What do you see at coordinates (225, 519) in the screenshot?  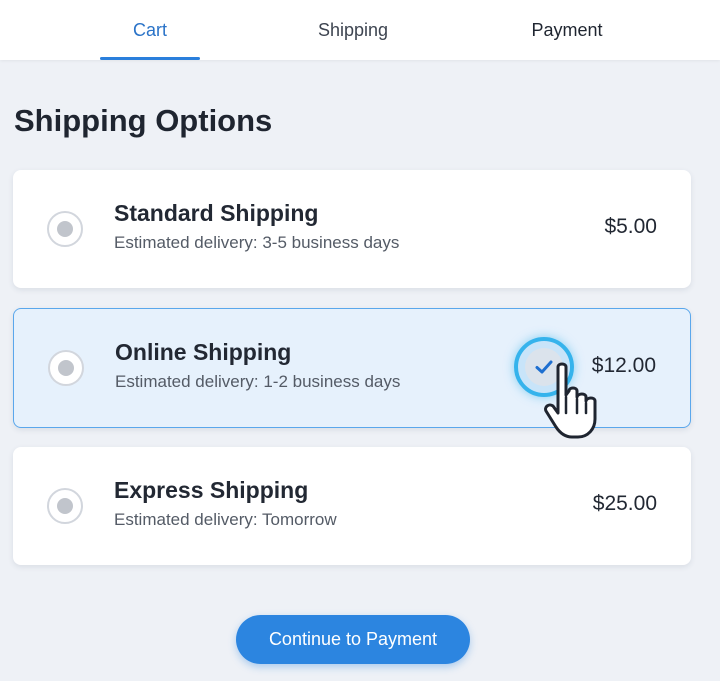 I see `option-description: Estimated delivery: Tomorrow` at bounding box center [225, 519].